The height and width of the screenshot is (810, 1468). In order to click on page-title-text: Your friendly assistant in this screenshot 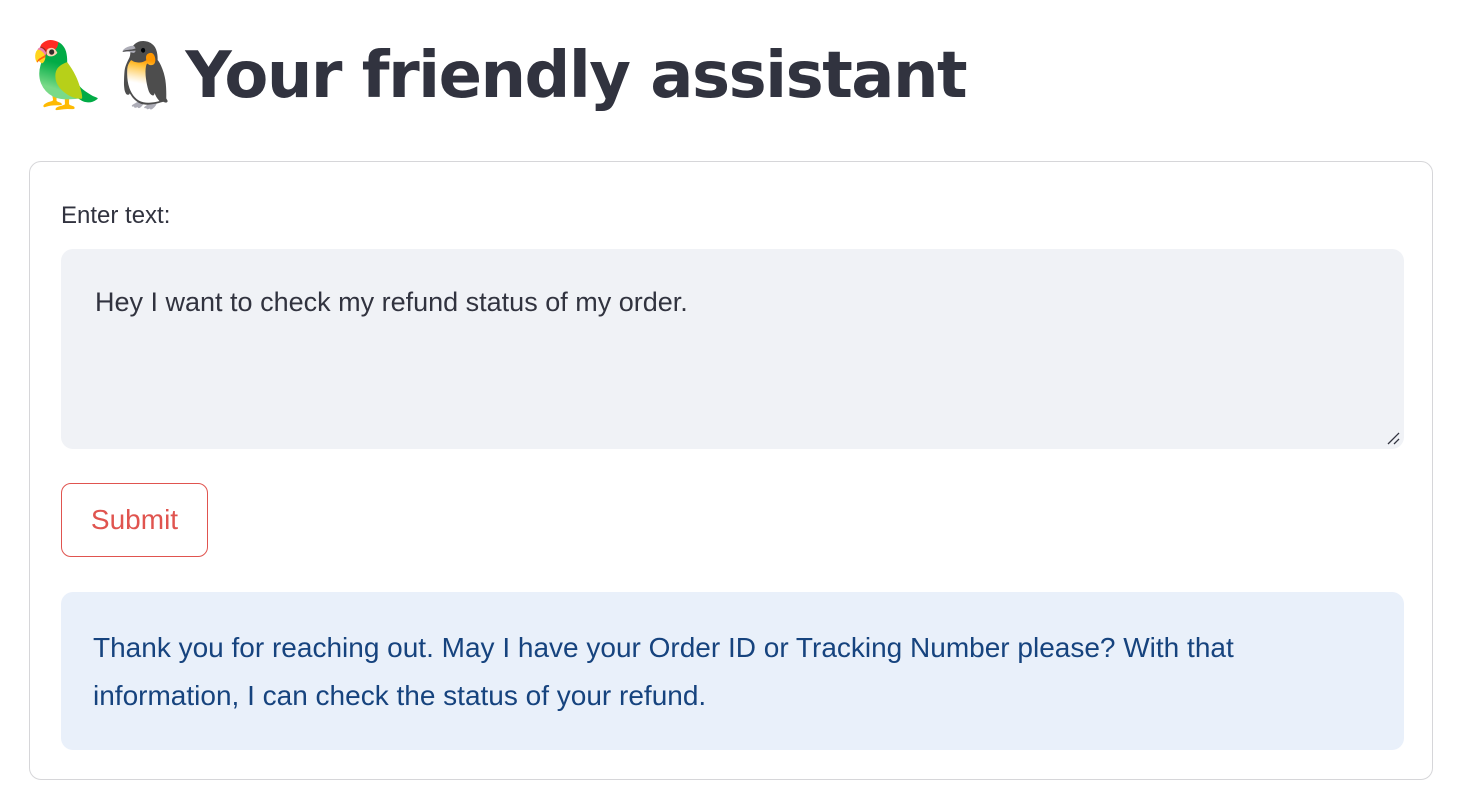, I will do `click(576, 76)`.